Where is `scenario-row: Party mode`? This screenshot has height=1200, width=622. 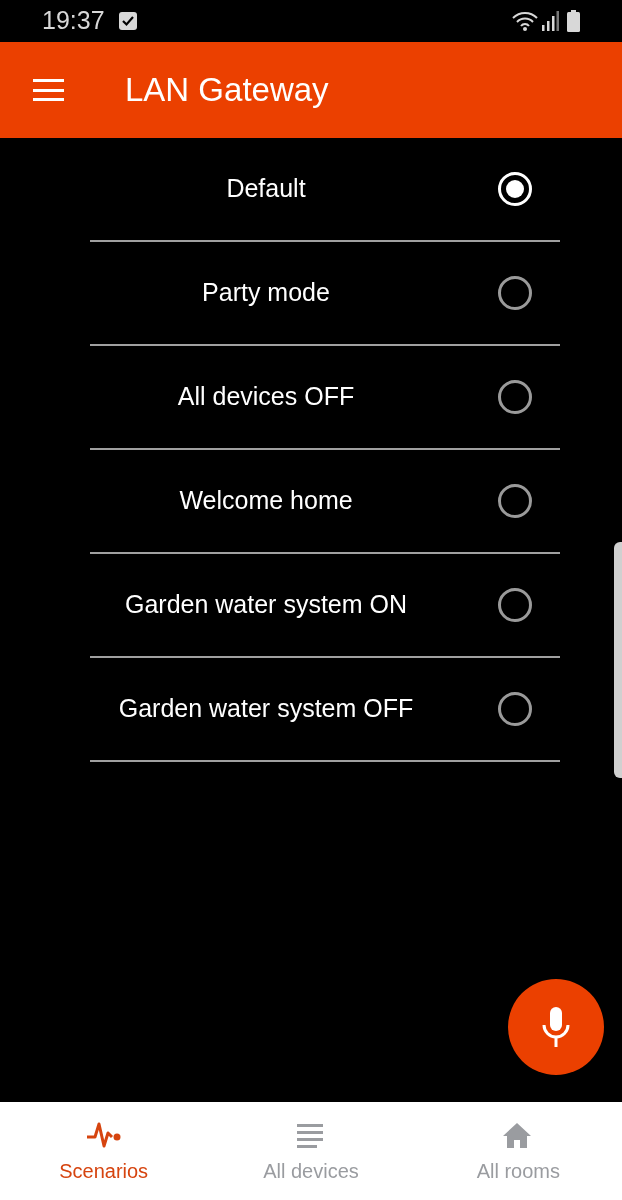 scenario-row: Party mode is located at coordinates (325, 294).